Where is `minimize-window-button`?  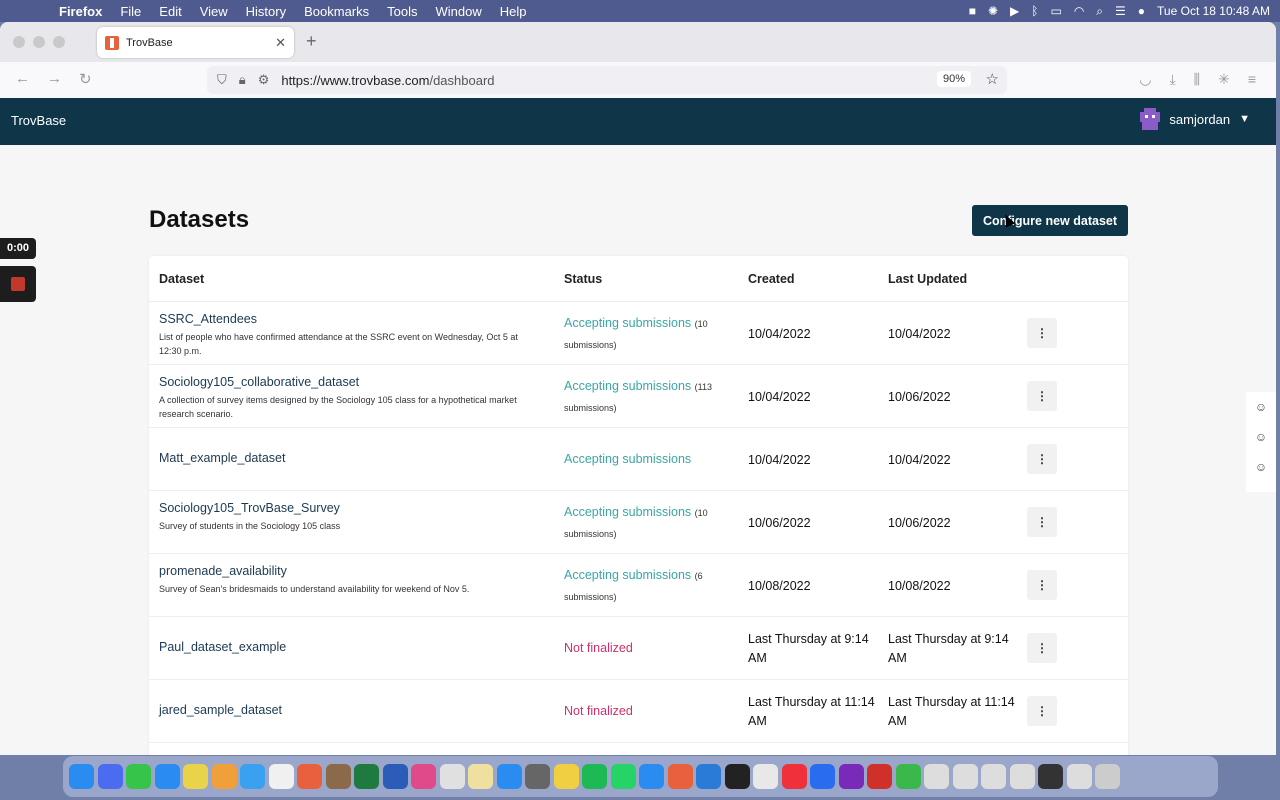 minimize-window-button is located at coordinates (39, 42).